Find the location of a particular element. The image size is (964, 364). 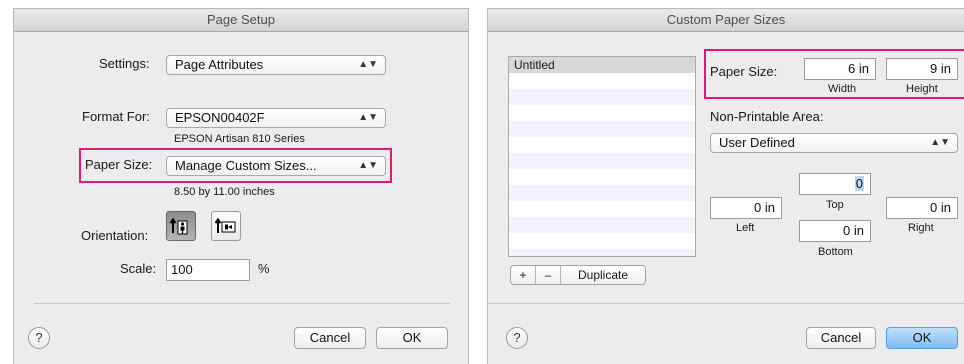

bottom-label: Bottom is located at coordinates (835, 252).